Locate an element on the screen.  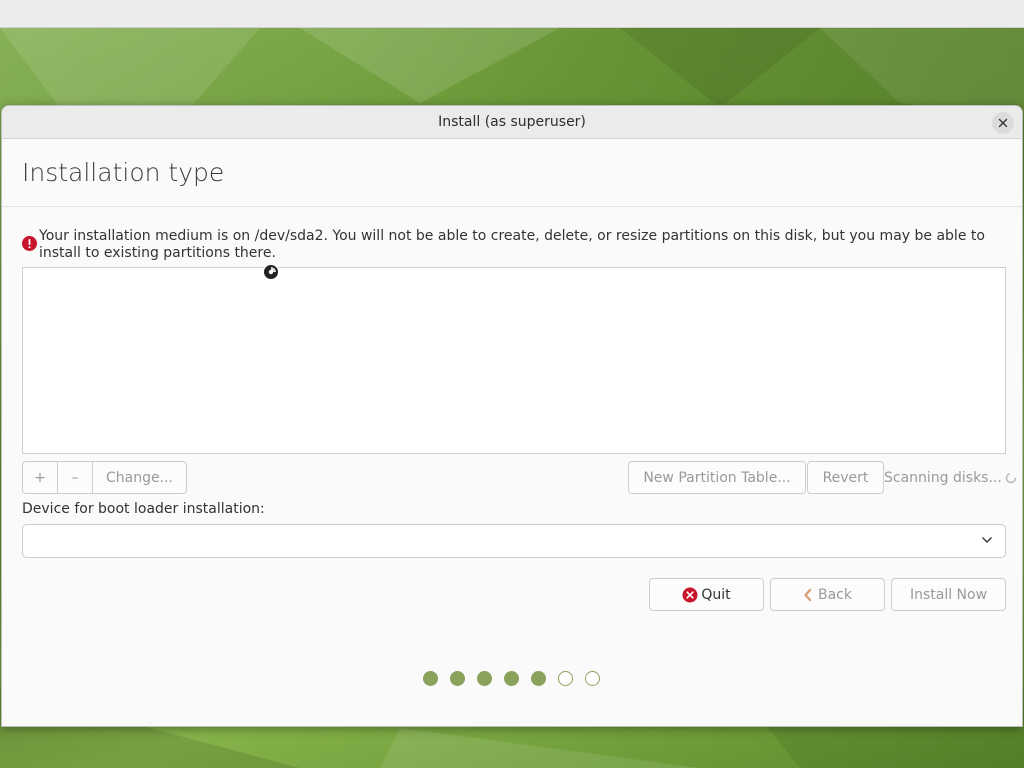
install-now-button: Install Now is located at coordinates (948, 594).